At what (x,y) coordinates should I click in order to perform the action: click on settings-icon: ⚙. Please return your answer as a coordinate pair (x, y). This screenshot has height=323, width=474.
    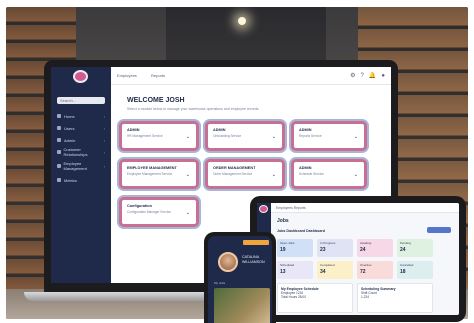
    Looking at the image, I should click on (352, 75).